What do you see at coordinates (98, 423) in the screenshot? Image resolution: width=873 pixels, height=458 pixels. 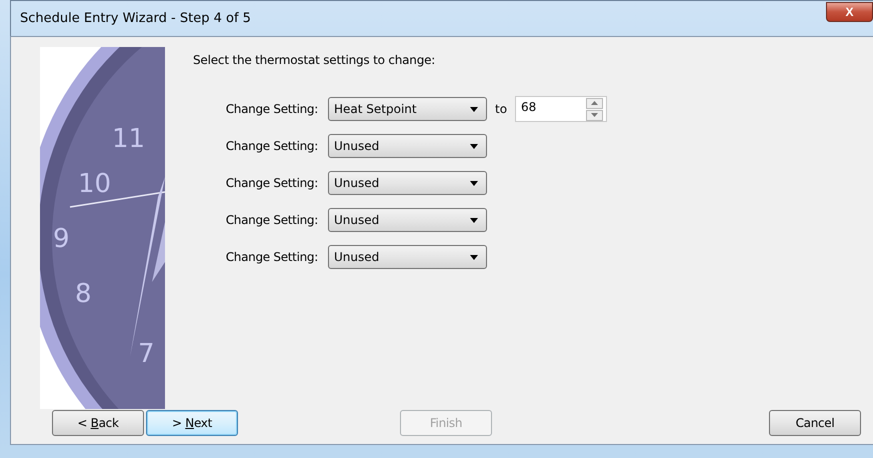 I see `back-button: < Back` at bounding box center [98, 423].